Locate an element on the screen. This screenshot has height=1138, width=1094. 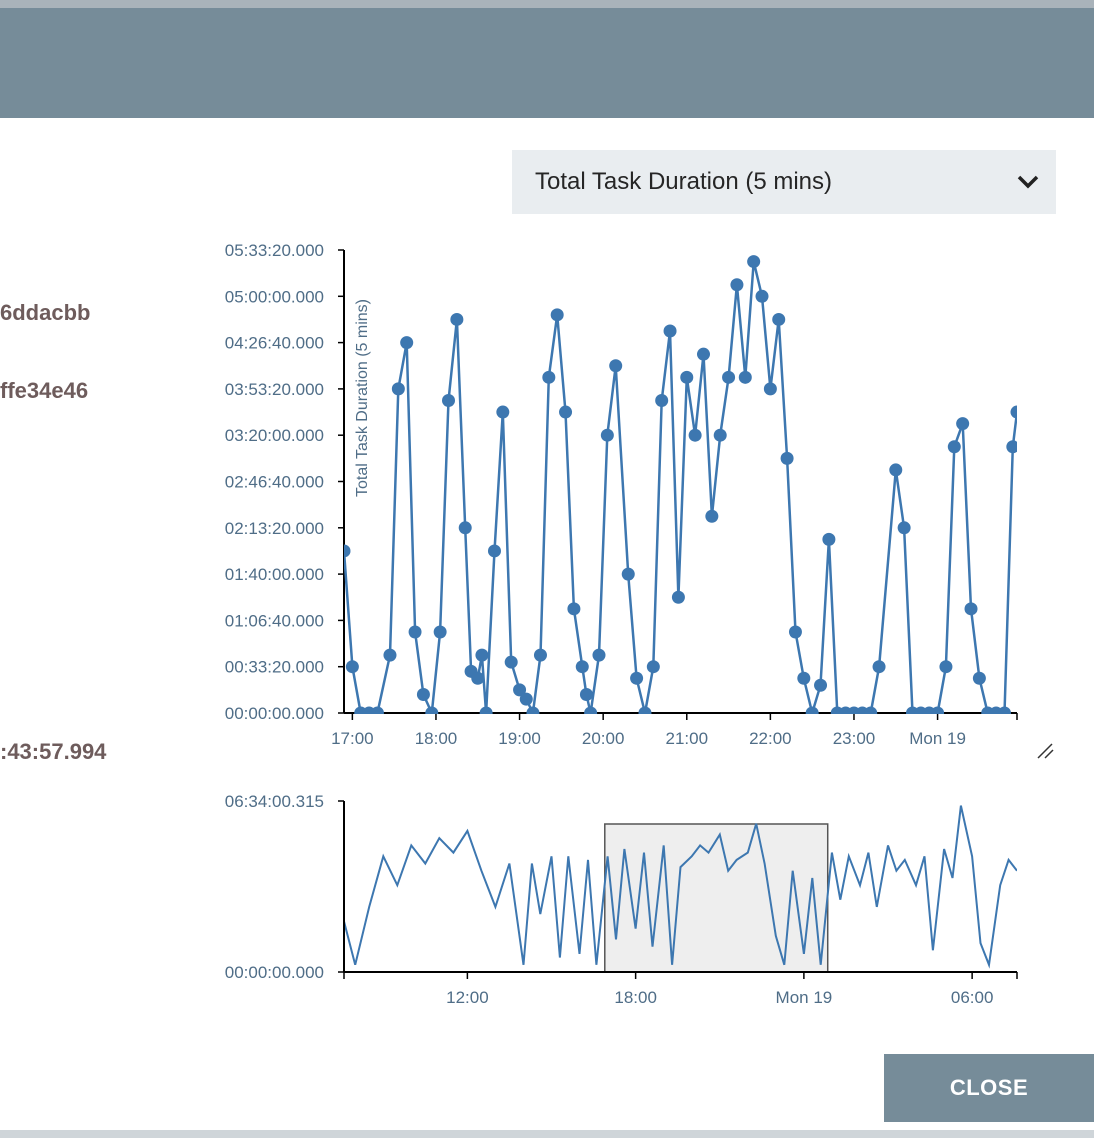
overview-x-tick-label: Mon 19 is located at coordinates (804, 997).